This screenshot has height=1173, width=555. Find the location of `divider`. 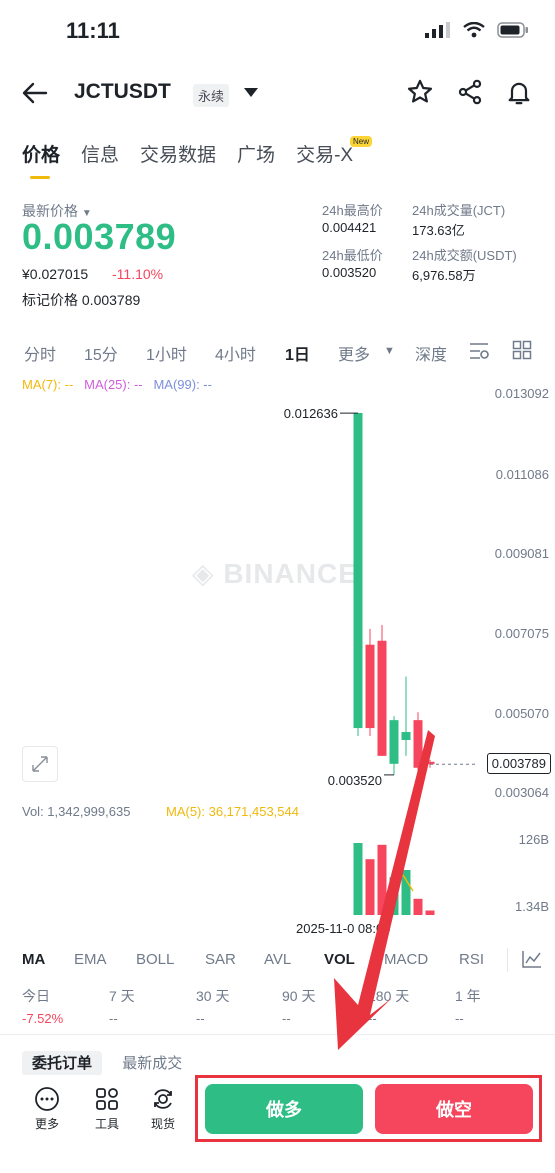

divider is located at coordinates (507, 960).